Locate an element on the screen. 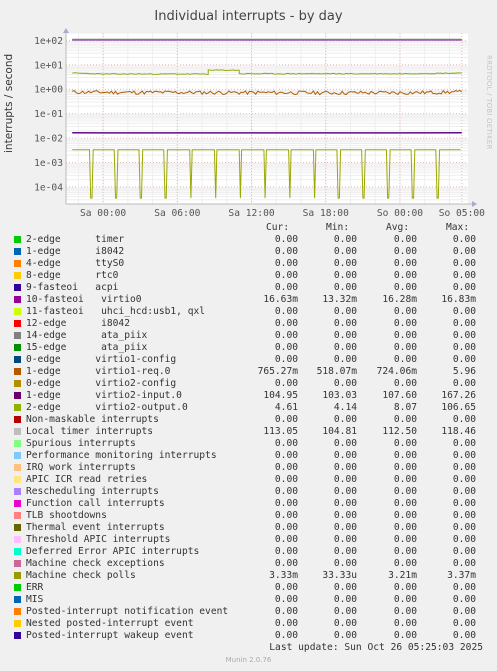 The width and height of the screenshot is (497, 671). legend-row: Machine check polls 3.33m 33.33u 3.21m 3.37m is located at coordinates (248, 576).